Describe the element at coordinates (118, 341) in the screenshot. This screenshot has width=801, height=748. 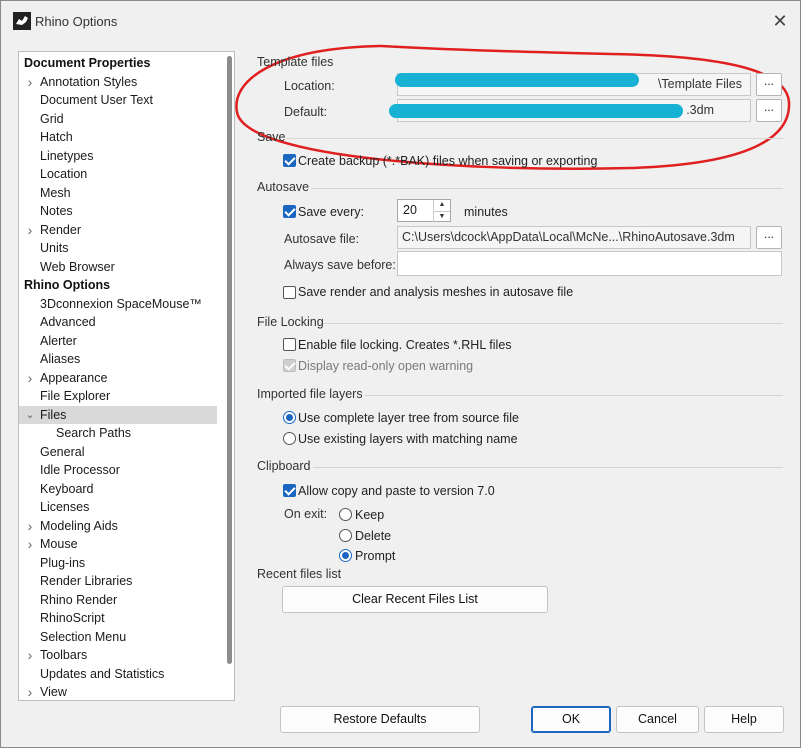
I see `tree-item: Alerter` at that location.